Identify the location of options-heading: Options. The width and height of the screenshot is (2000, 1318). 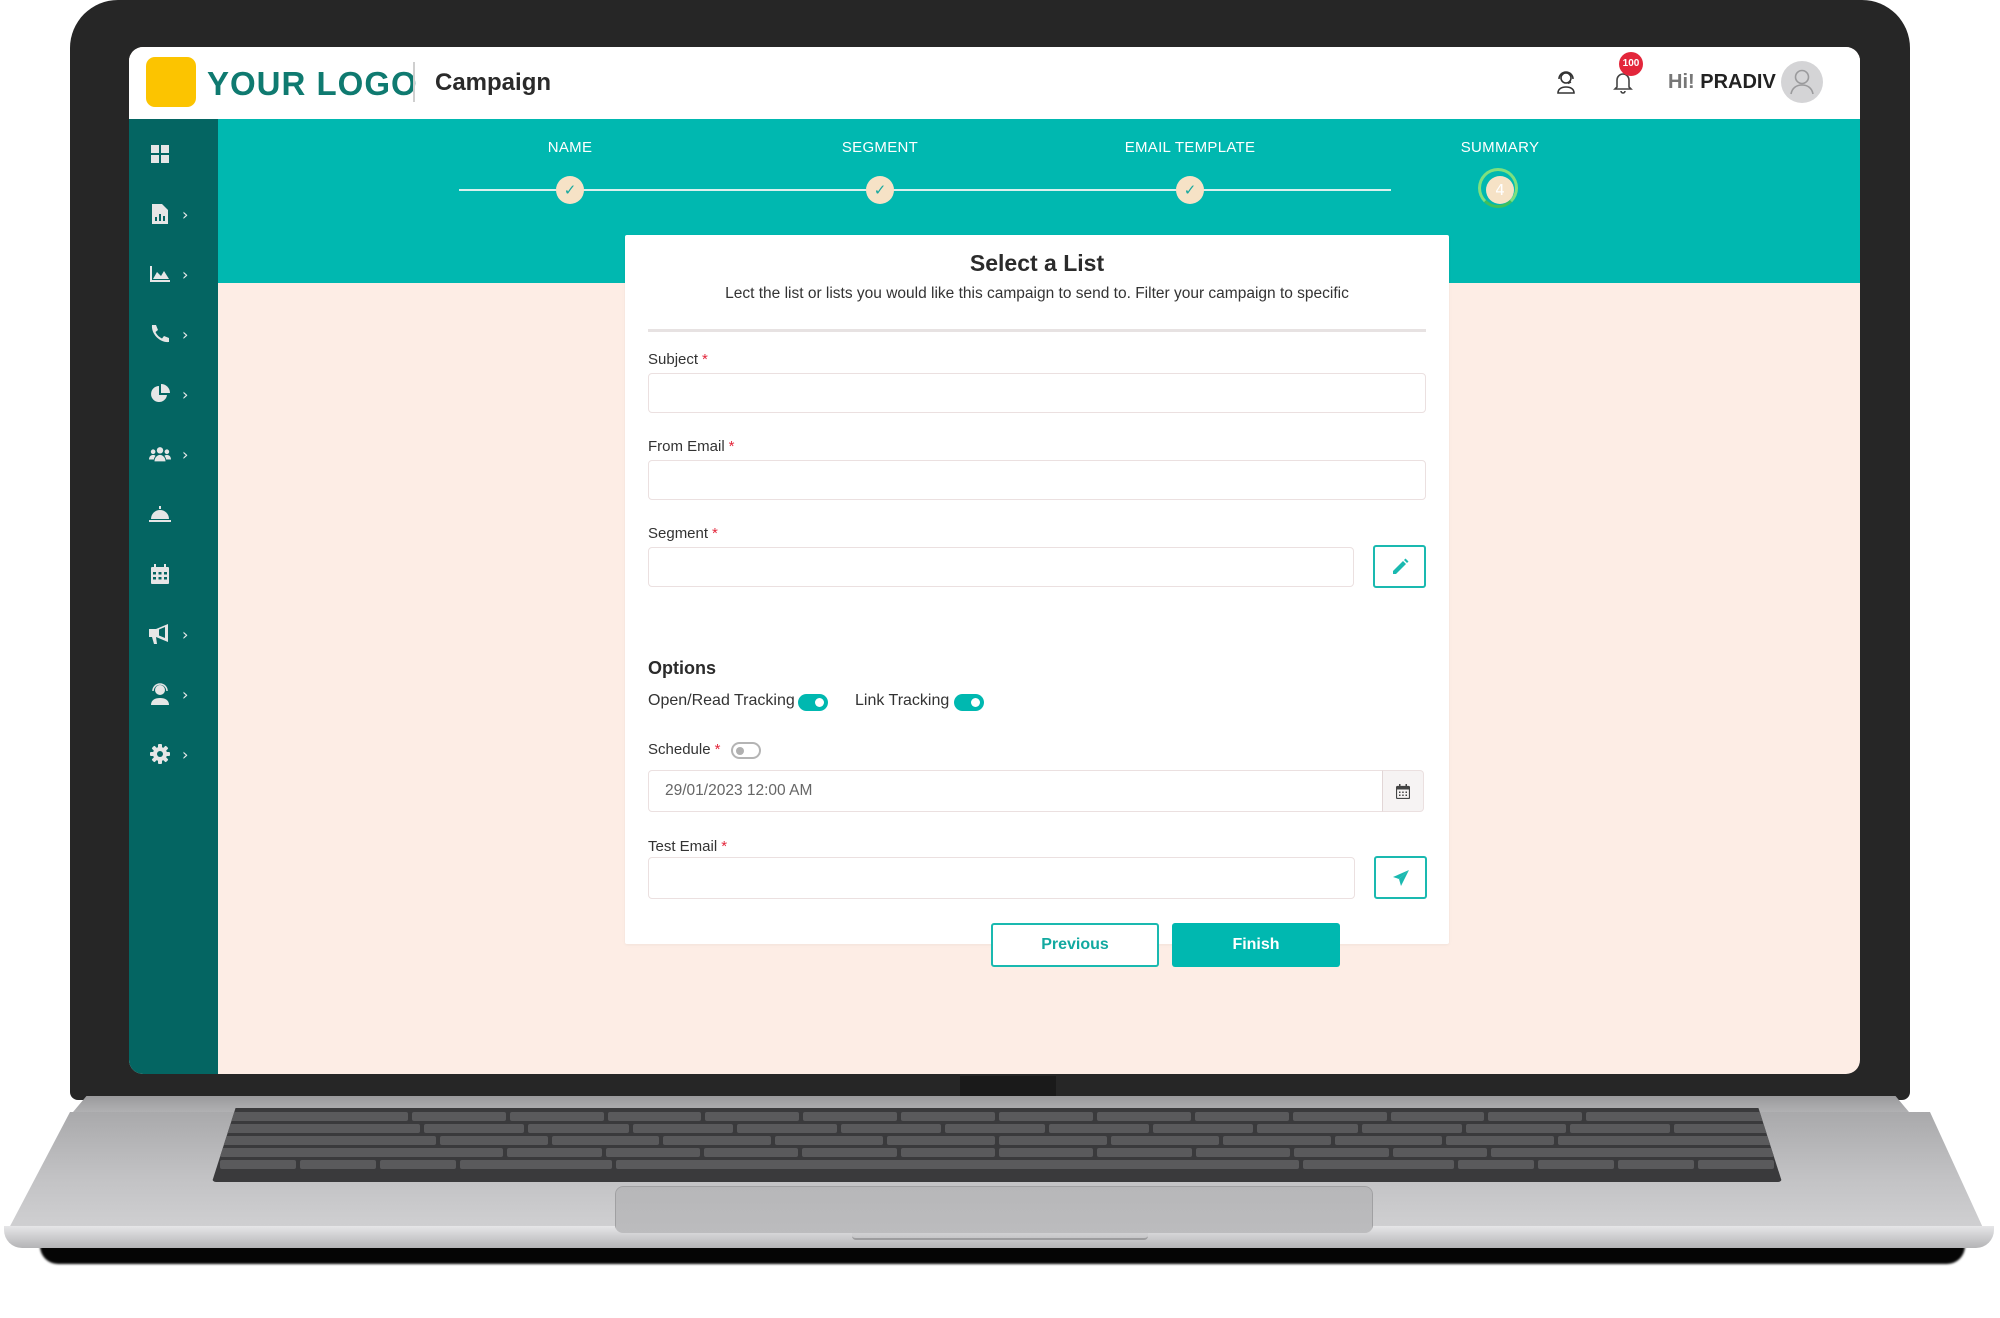
(682, 668).